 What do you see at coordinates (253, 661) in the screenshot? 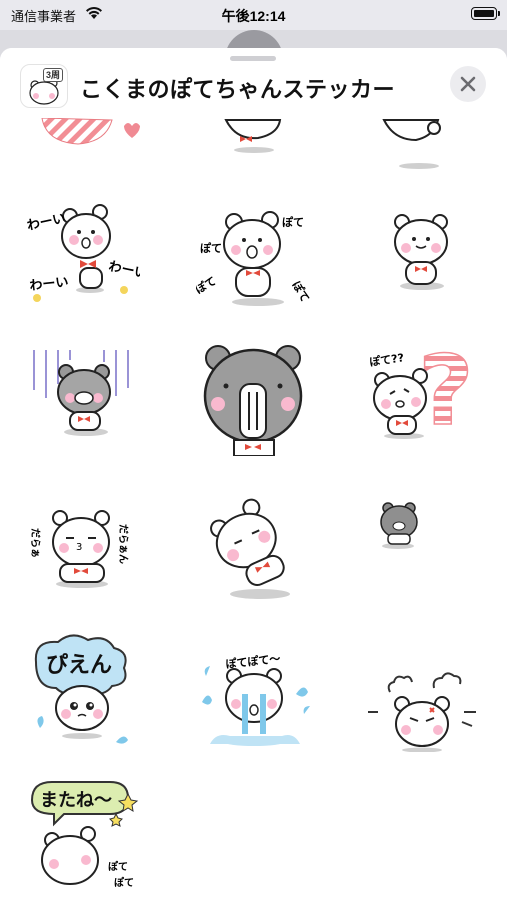
I see `sticker-text: ぽてぽて〜` at bounding box center [253, 661].